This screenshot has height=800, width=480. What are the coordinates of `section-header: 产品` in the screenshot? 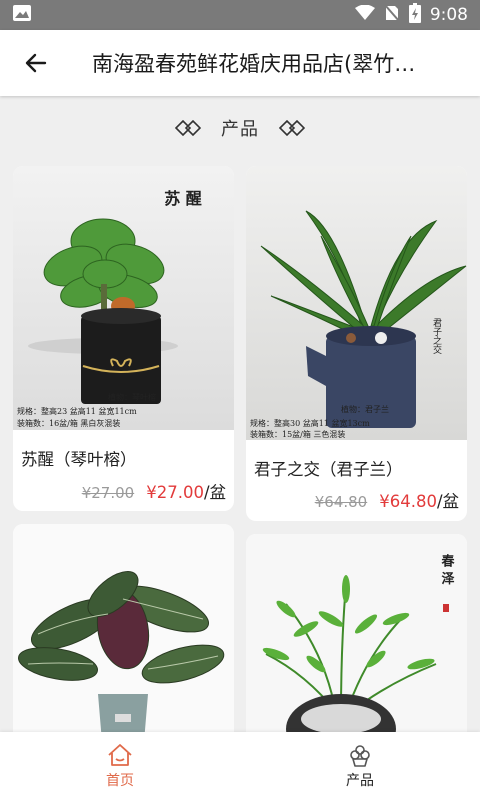 It's located at (240, 128).